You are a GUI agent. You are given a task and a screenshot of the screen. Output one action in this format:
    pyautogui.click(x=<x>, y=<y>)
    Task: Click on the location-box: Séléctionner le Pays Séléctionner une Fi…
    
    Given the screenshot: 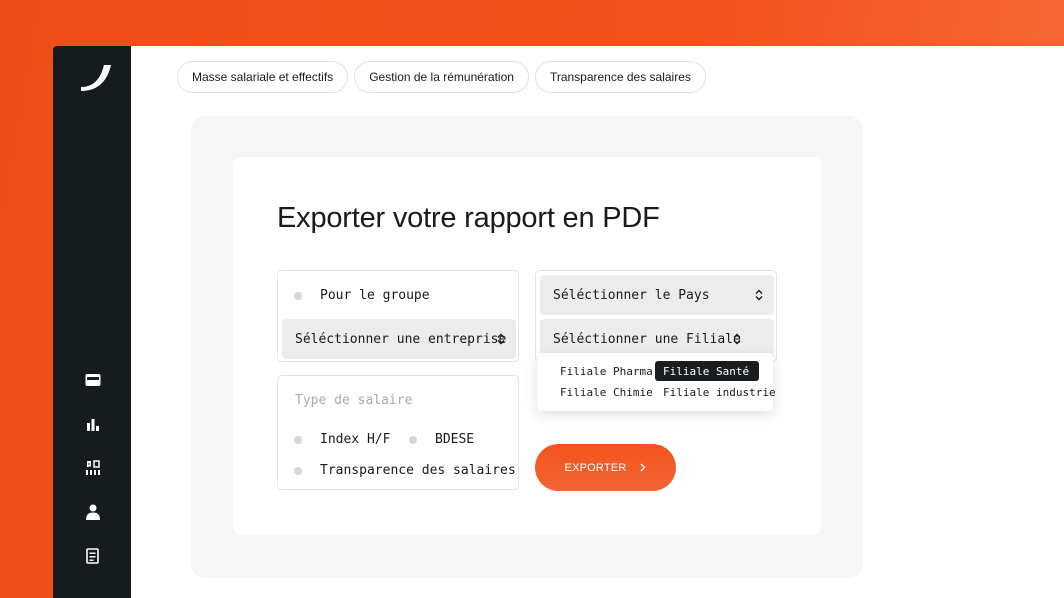 What is the action you would take?
    pyautogui.click(x=656, y=316)
    